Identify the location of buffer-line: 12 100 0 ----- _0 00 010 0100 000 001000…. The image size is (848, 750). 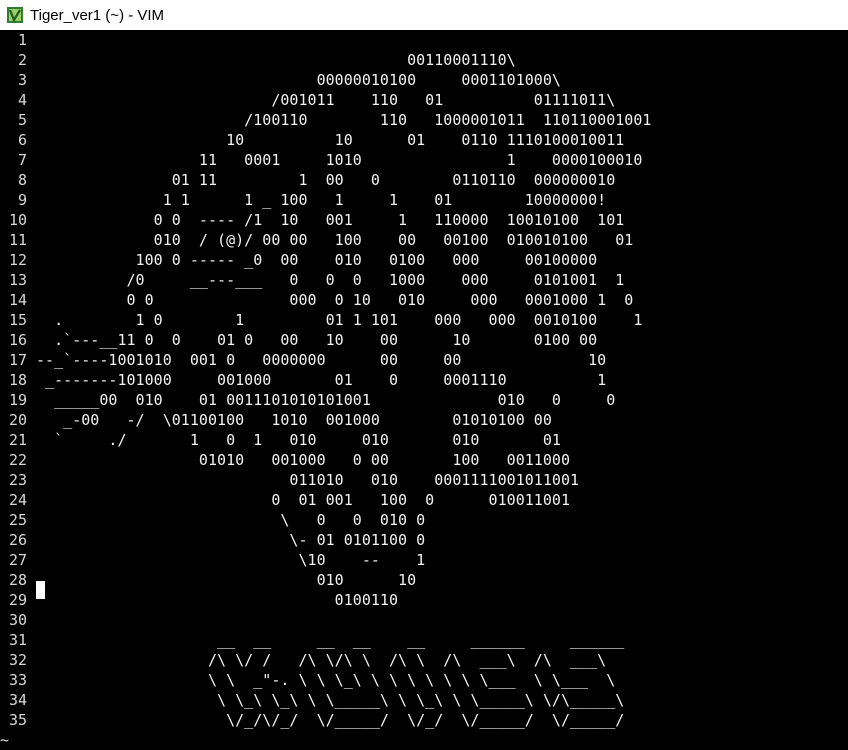
(298, 260).